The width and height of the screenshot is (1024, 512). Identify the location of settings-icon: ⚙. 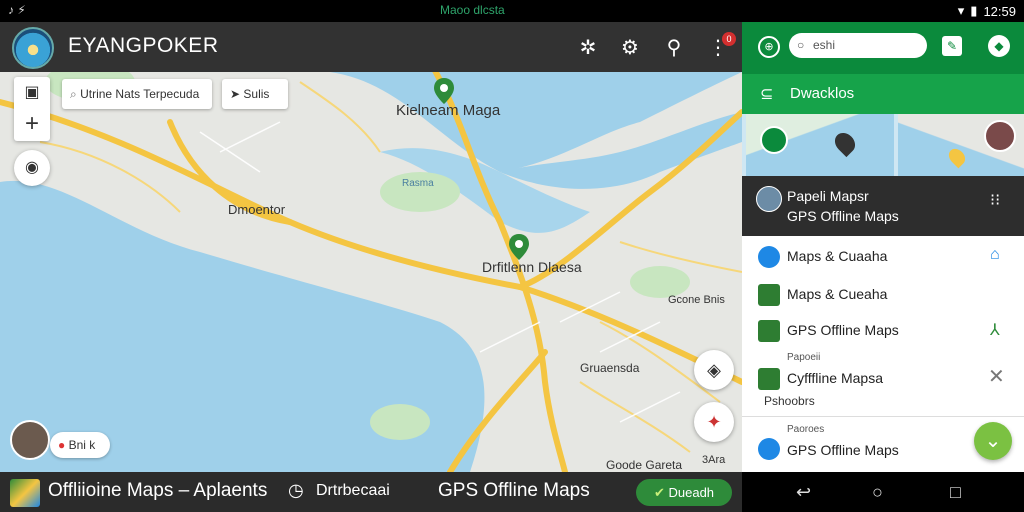
(630, 48).